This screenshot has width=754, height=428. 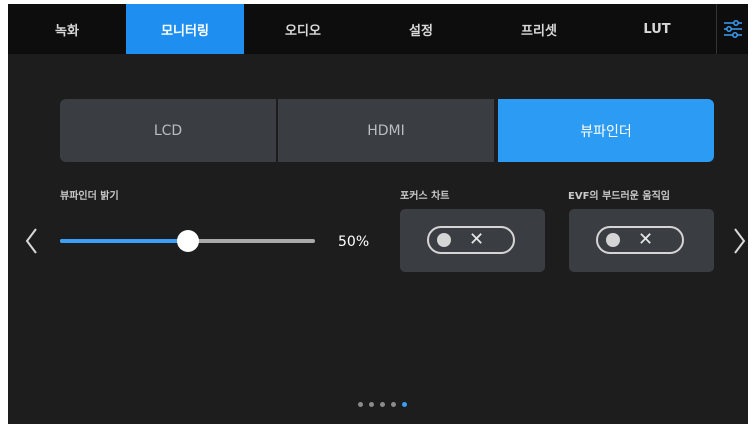 I want to click on top-tab-bar: 녹화 모니터링 오디오 설정 프리셋 LUT, so click(x=378, y=29).